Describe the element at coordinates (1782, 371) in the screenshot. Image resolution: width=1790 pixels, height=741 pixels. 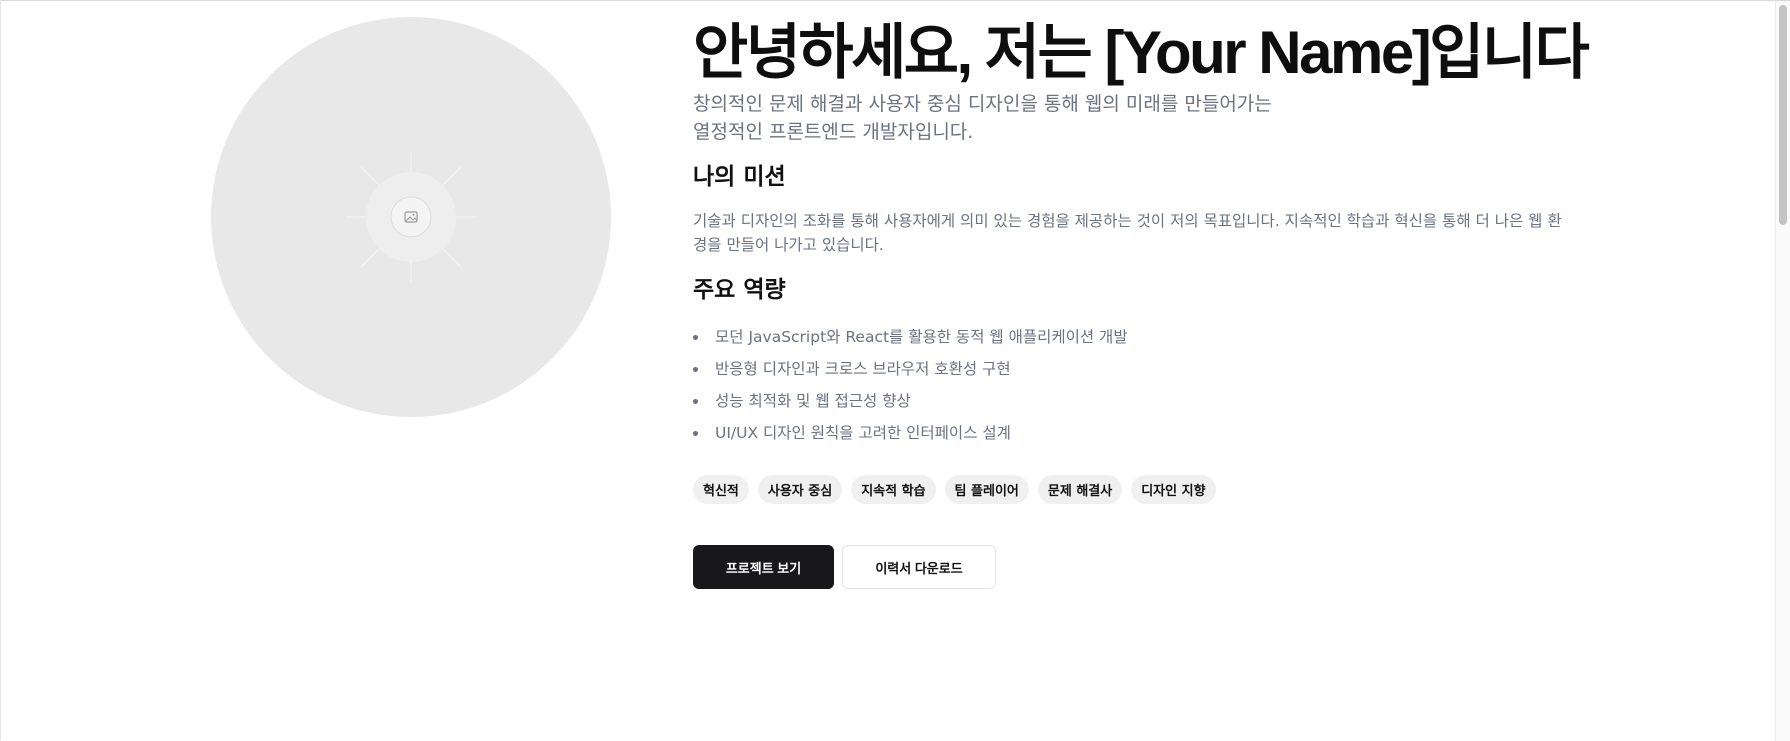
I see `vertical-scrollbar` at that location.